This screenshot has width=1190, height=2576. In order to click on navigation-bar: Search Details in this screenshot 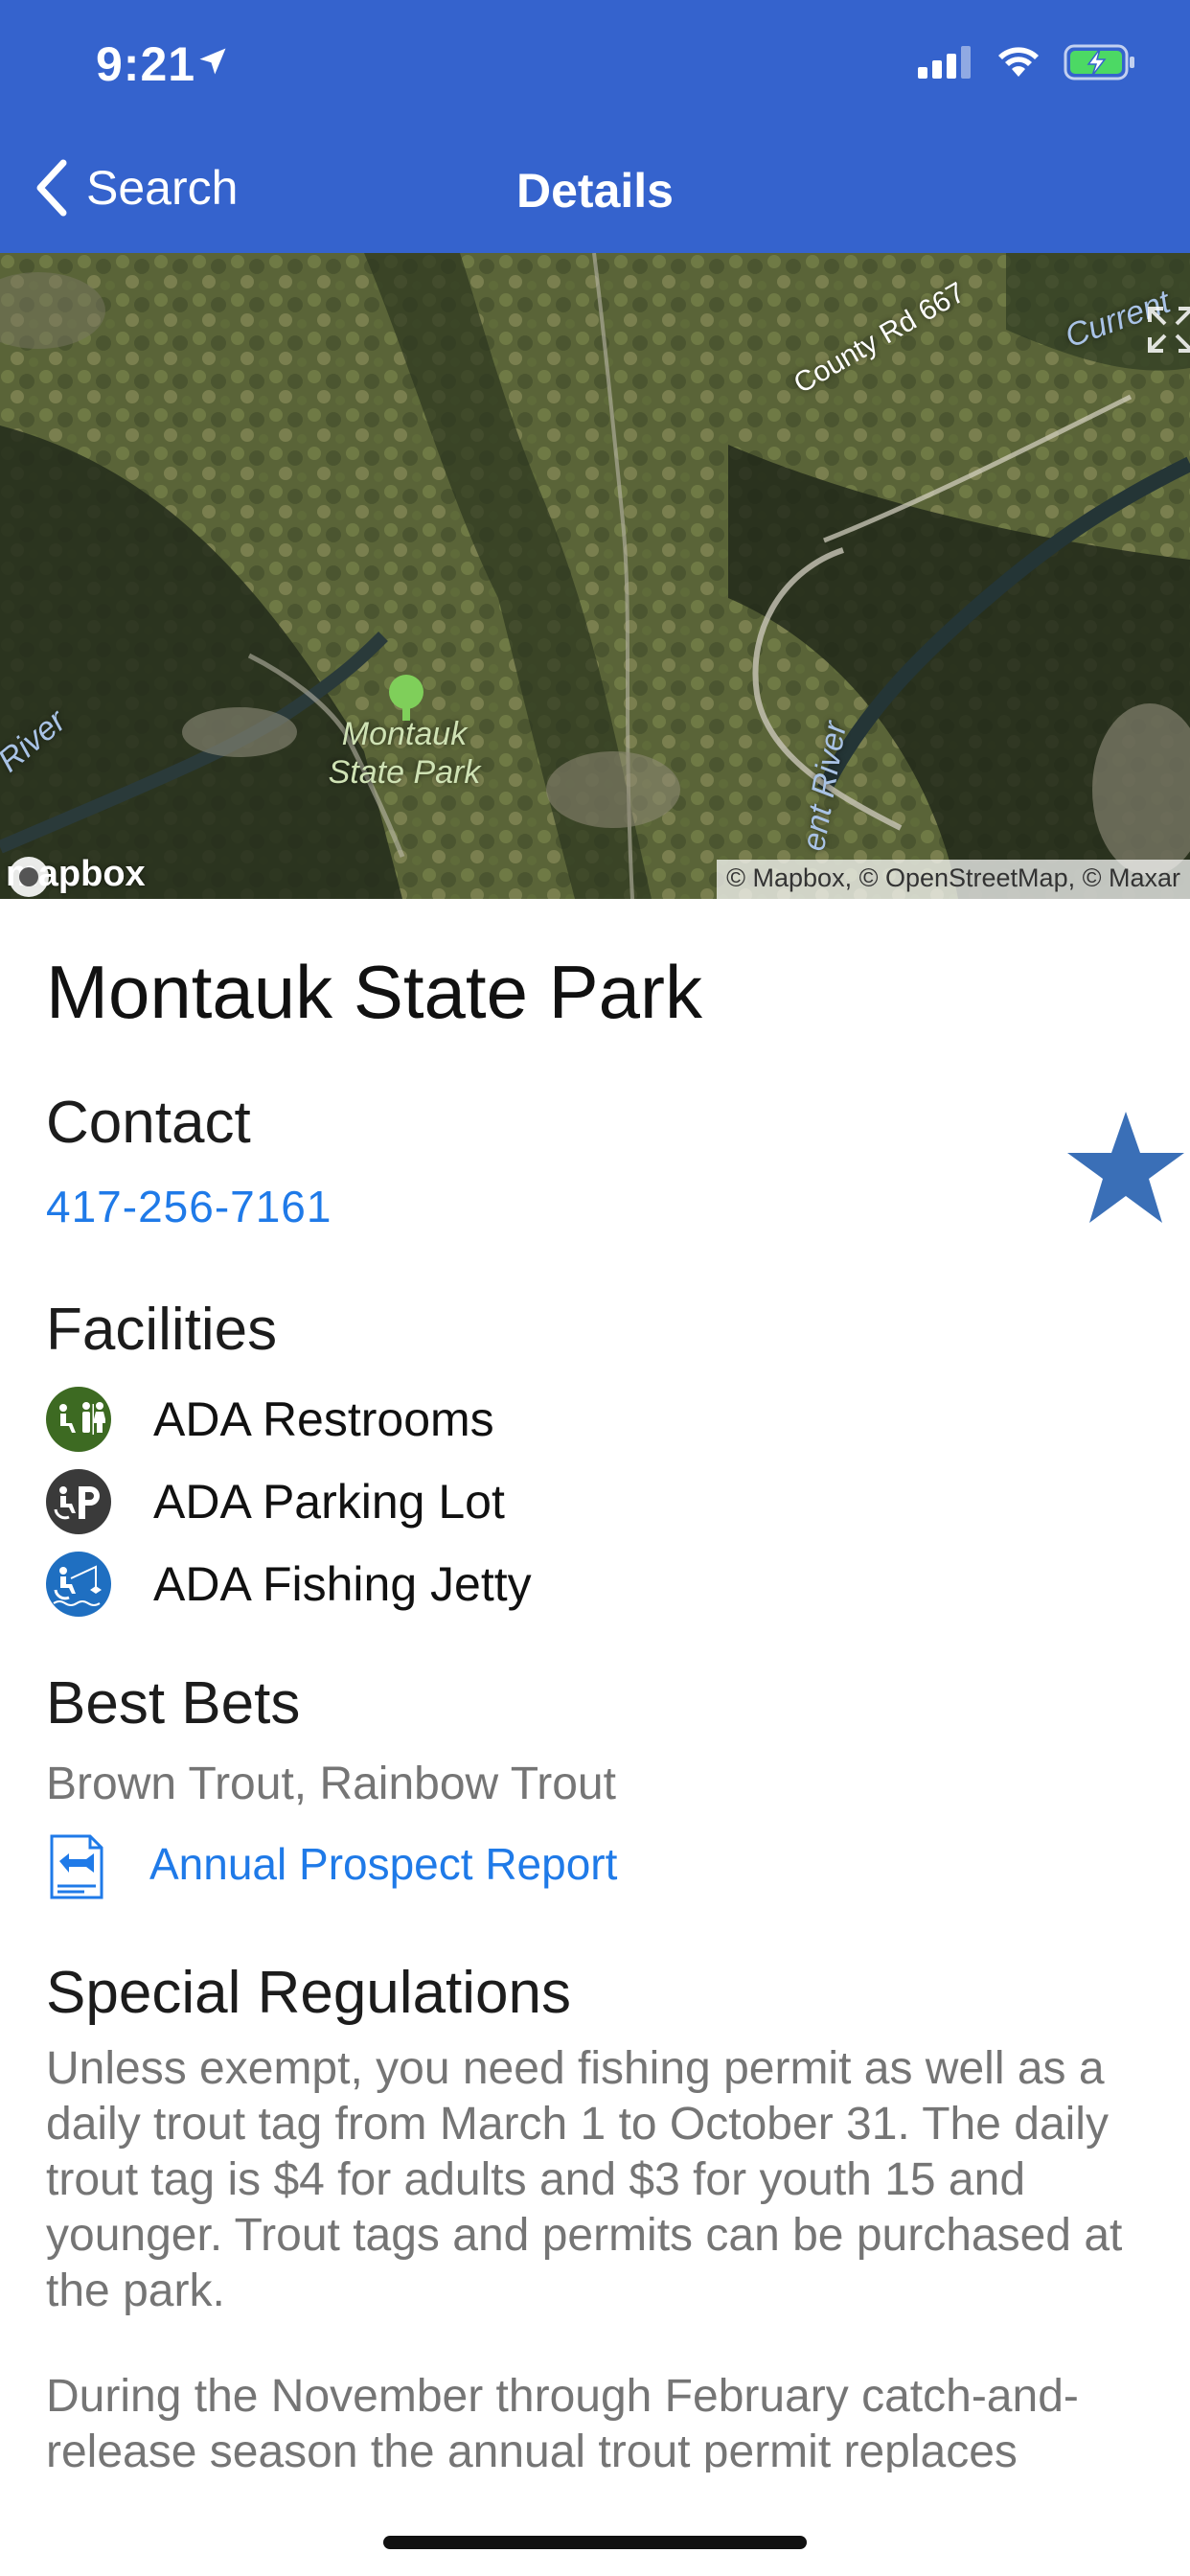, I will do `click(595, 191)`.